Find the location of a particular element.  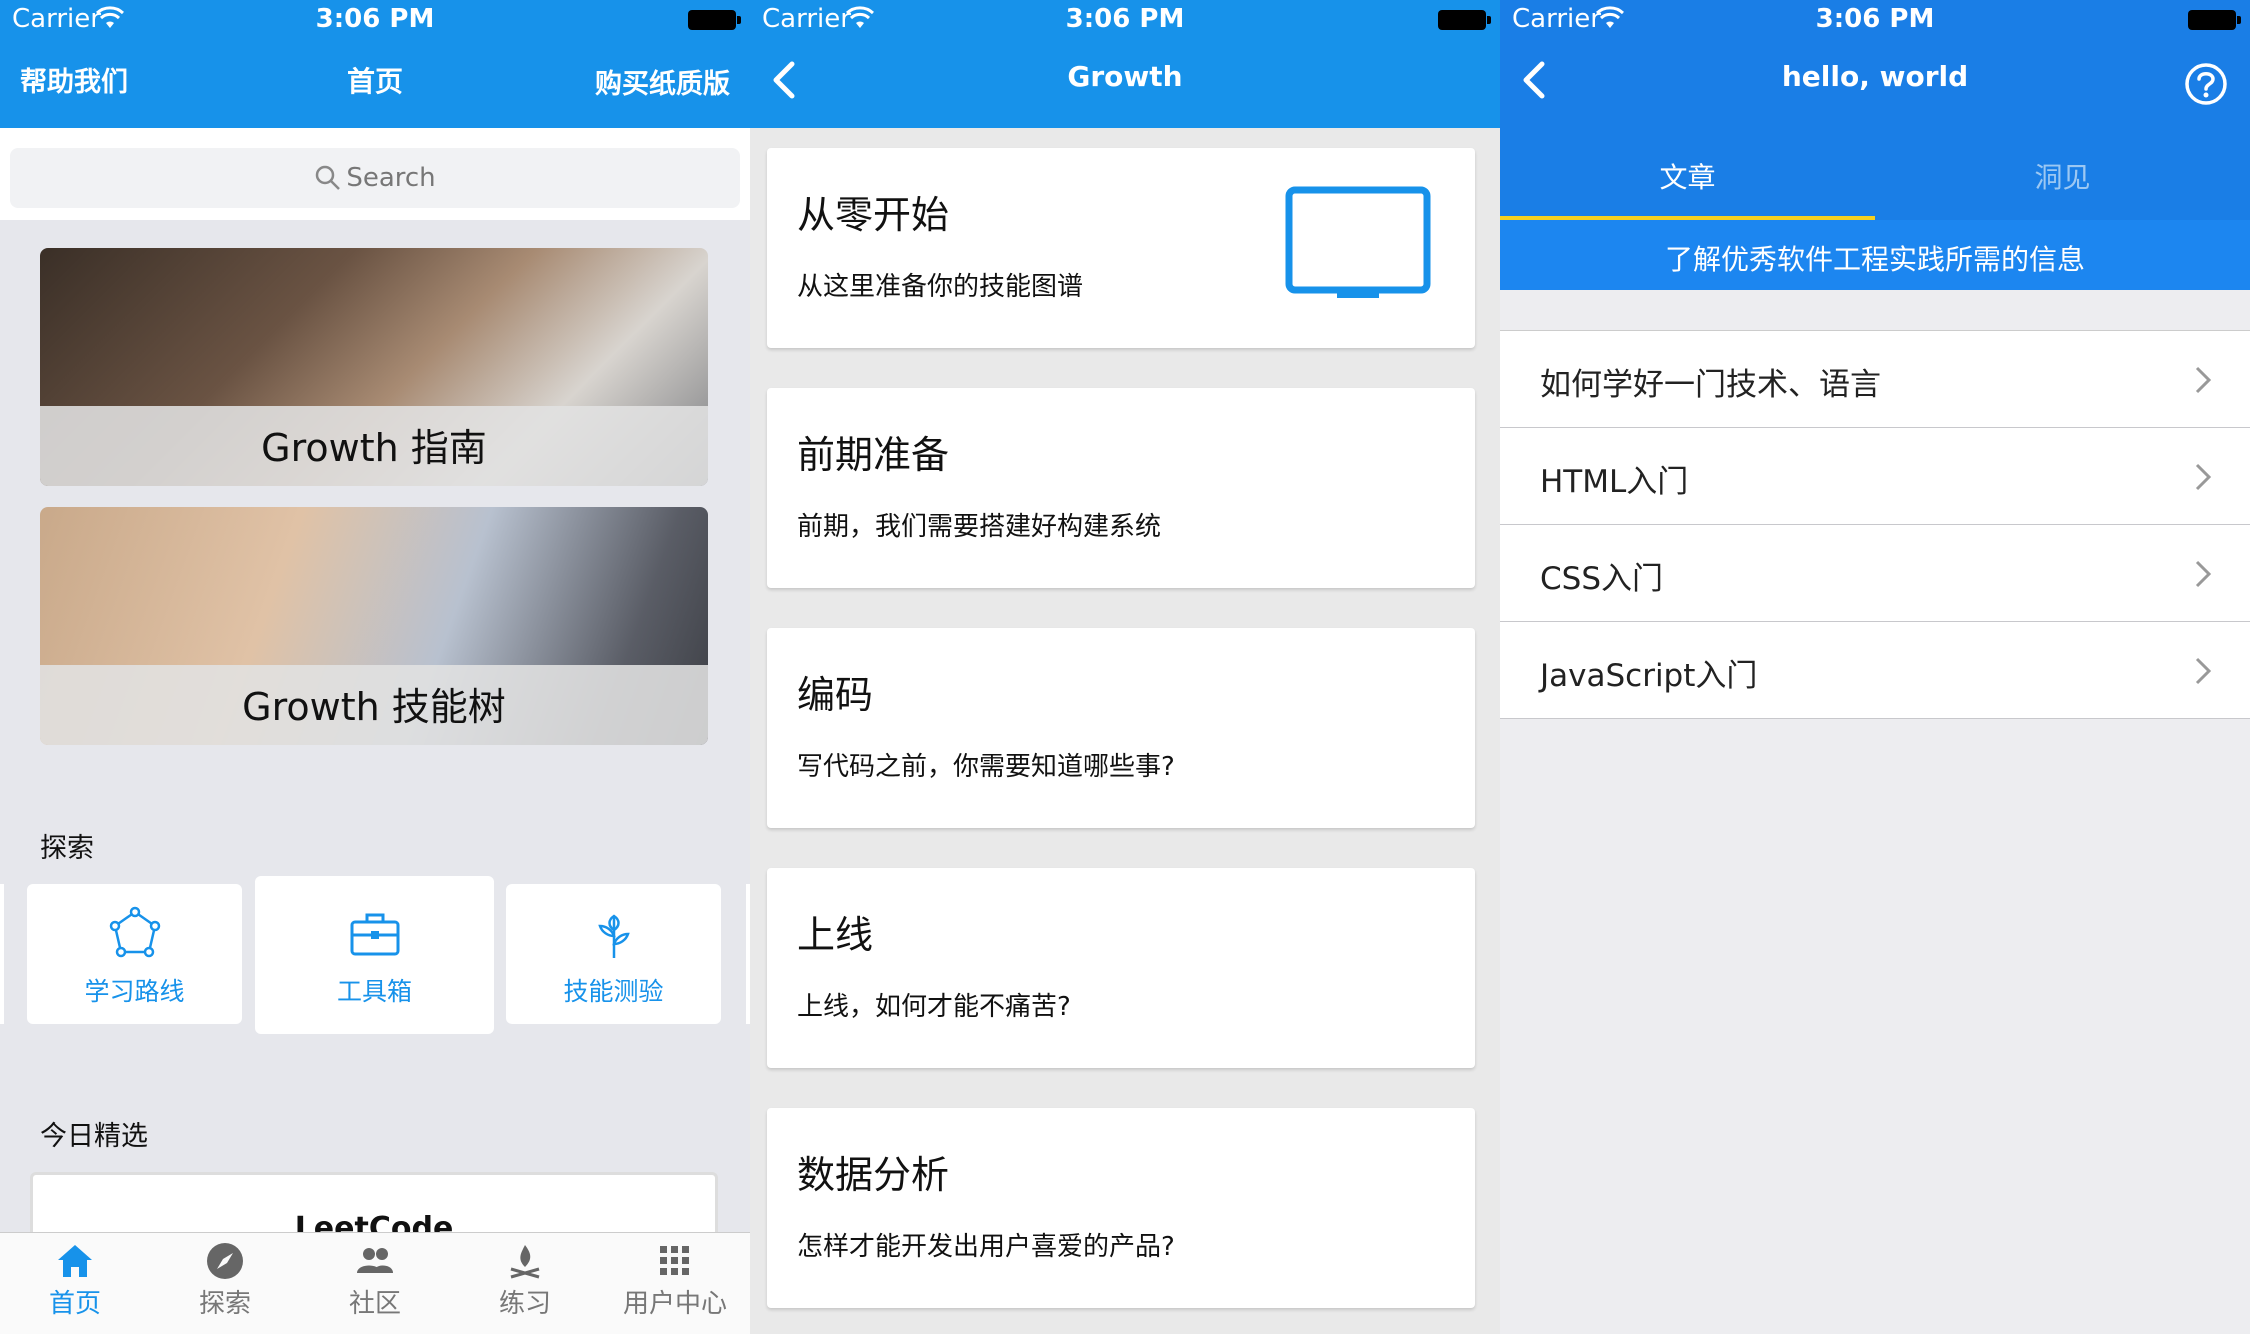

tab-label: 练习 is located at coordinates (524, 1304).